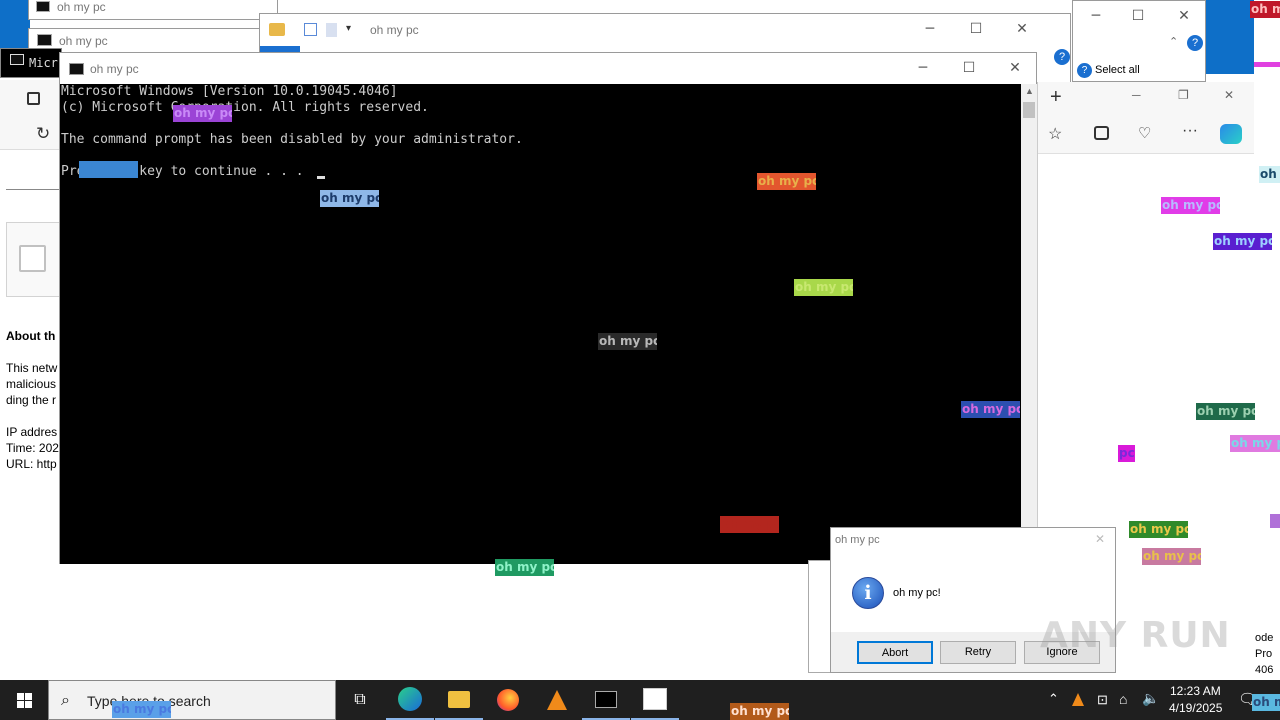  I want to click on abort-button: Abort, so click(895, 652).